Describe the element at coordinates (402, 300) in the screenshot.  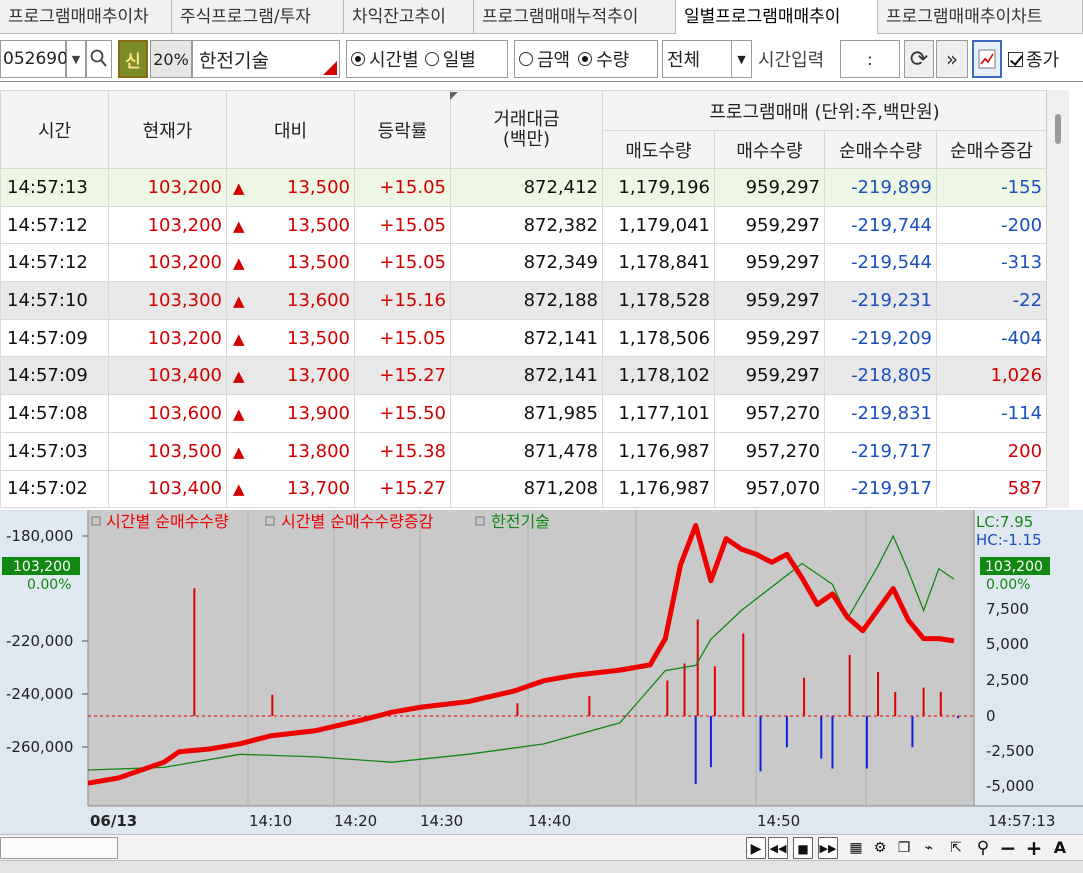
I see `cell-rate: +15.16` at that location.